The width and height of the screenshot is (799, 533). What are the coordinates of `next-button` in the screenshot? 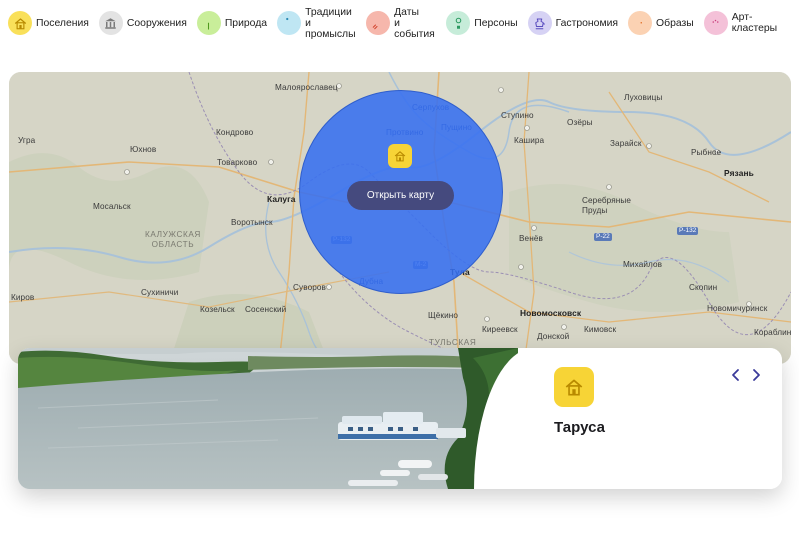 It's located at (756, 375).